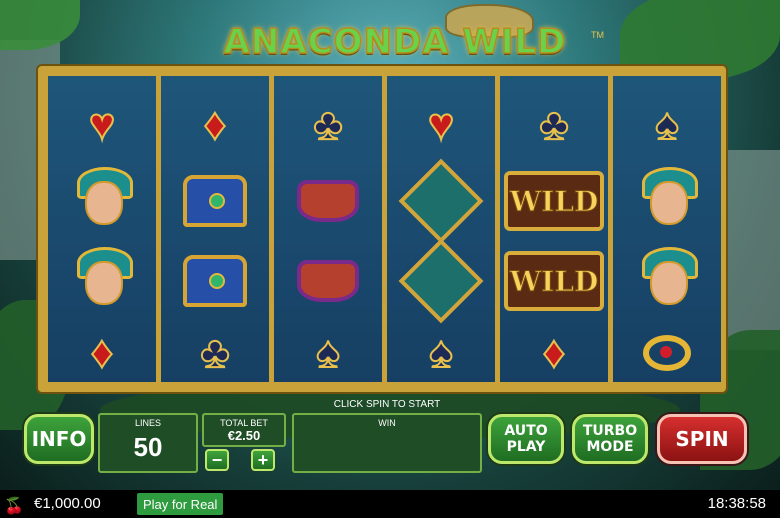 This screenshot has width=780, height=518. I want to click on autoplay-button: AUTO PLAY, so click(526, 439).